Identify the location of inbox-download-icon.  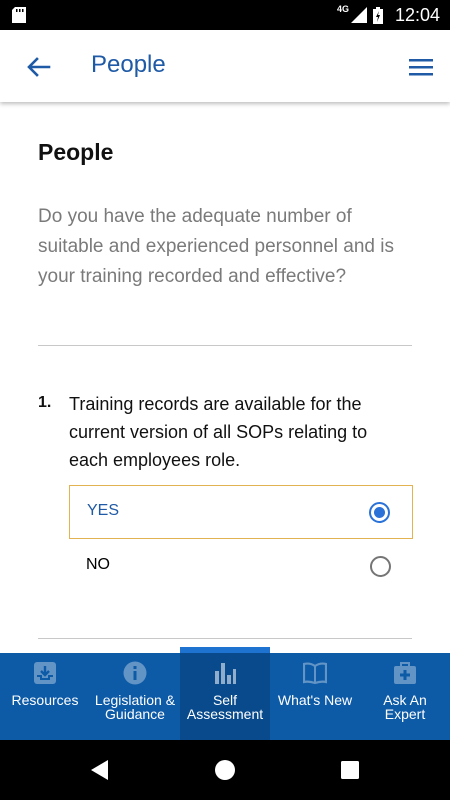
(45, 673).